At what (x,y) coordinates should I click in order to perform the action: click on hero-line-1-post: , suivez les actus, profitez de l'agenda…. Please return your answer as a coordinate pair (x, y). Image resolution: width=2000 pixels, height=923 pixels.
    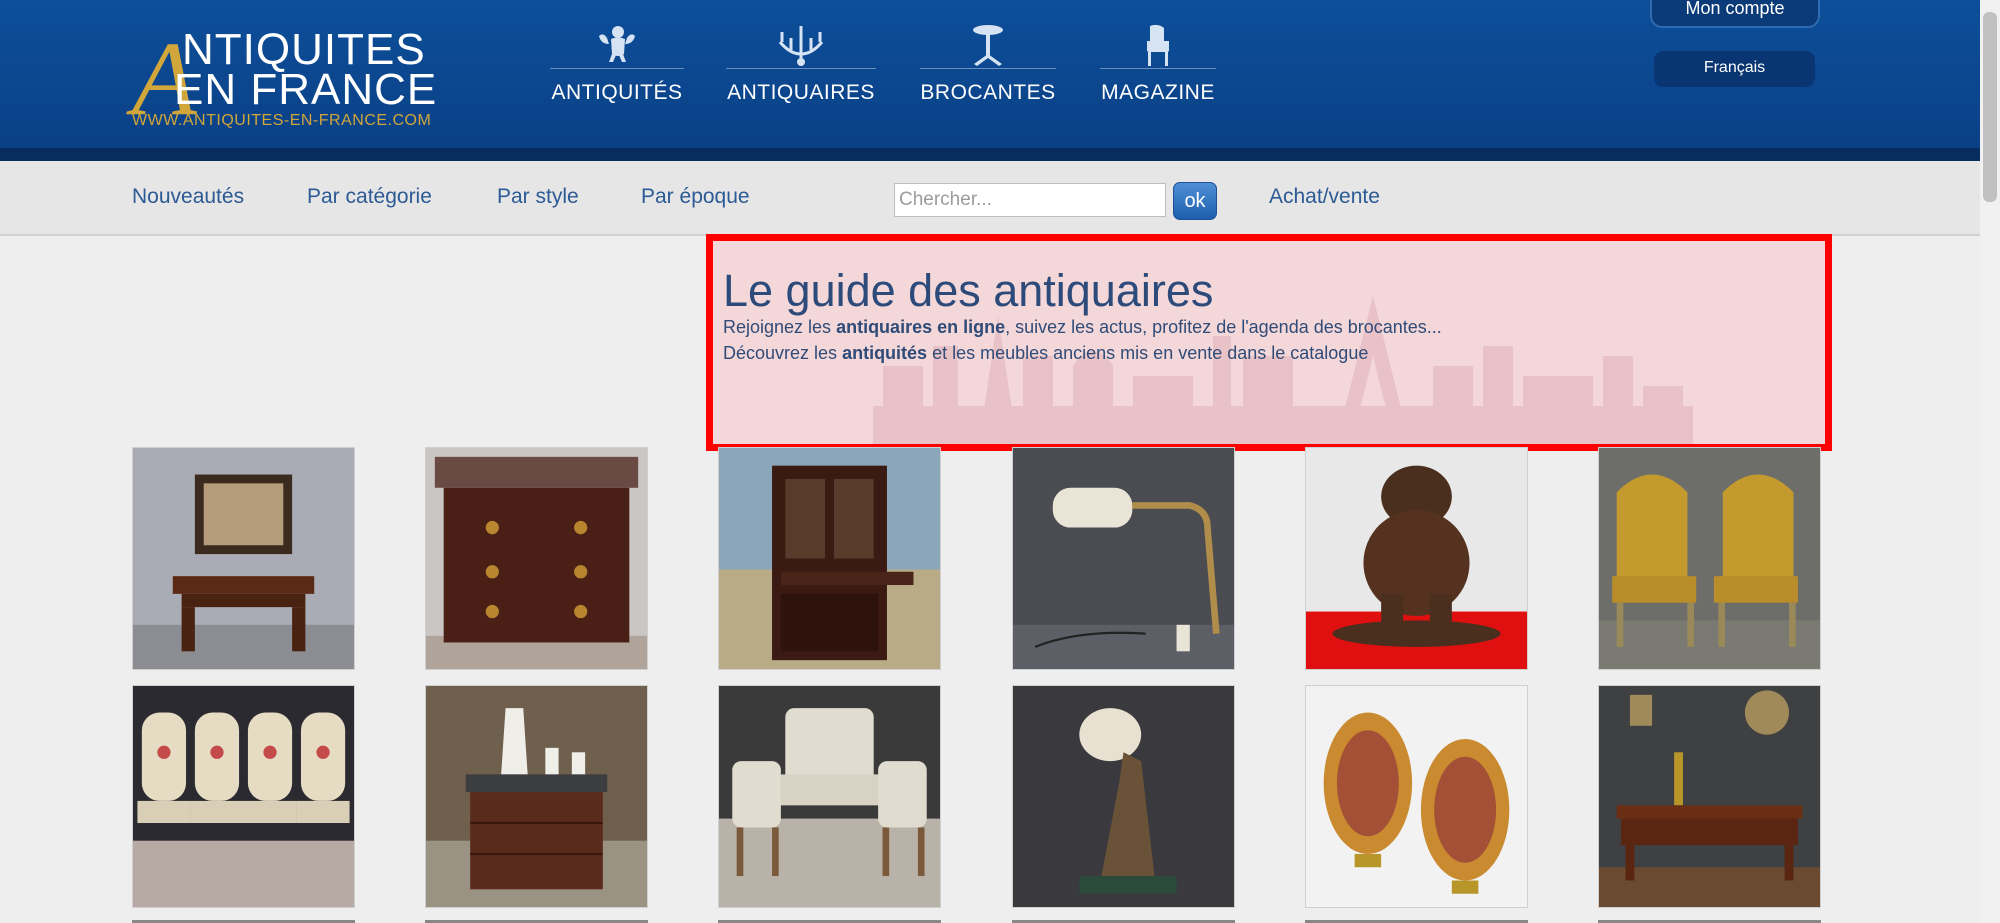
    Looking at the image, I should click on (1223, 327).